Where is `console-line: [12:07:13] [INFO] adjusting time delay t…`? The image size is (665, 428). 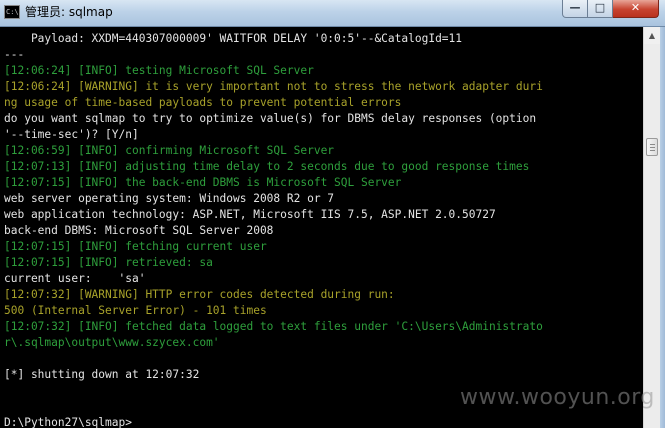 console-line: [12:07:13] [INFO] adjusting time delay t… is located at coordinates (267, 166).